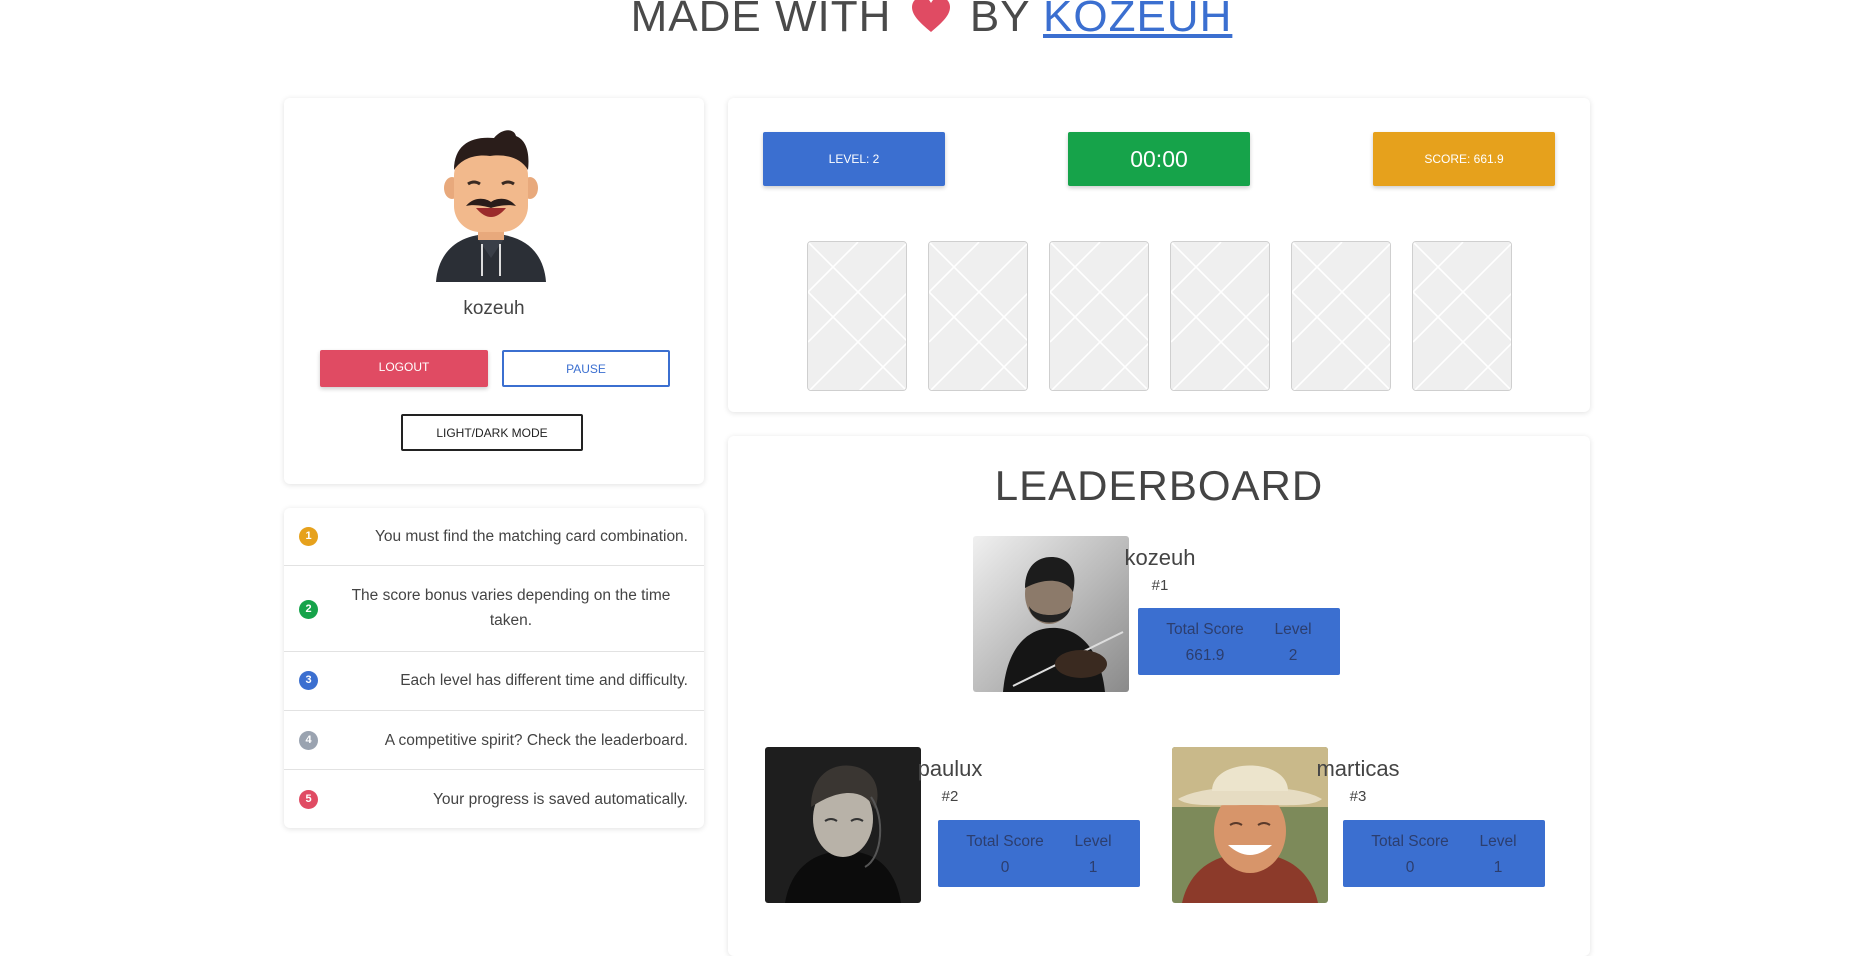 The image size is (1863, 956). I want to click on player-rank: #3, so click(1358, 796).